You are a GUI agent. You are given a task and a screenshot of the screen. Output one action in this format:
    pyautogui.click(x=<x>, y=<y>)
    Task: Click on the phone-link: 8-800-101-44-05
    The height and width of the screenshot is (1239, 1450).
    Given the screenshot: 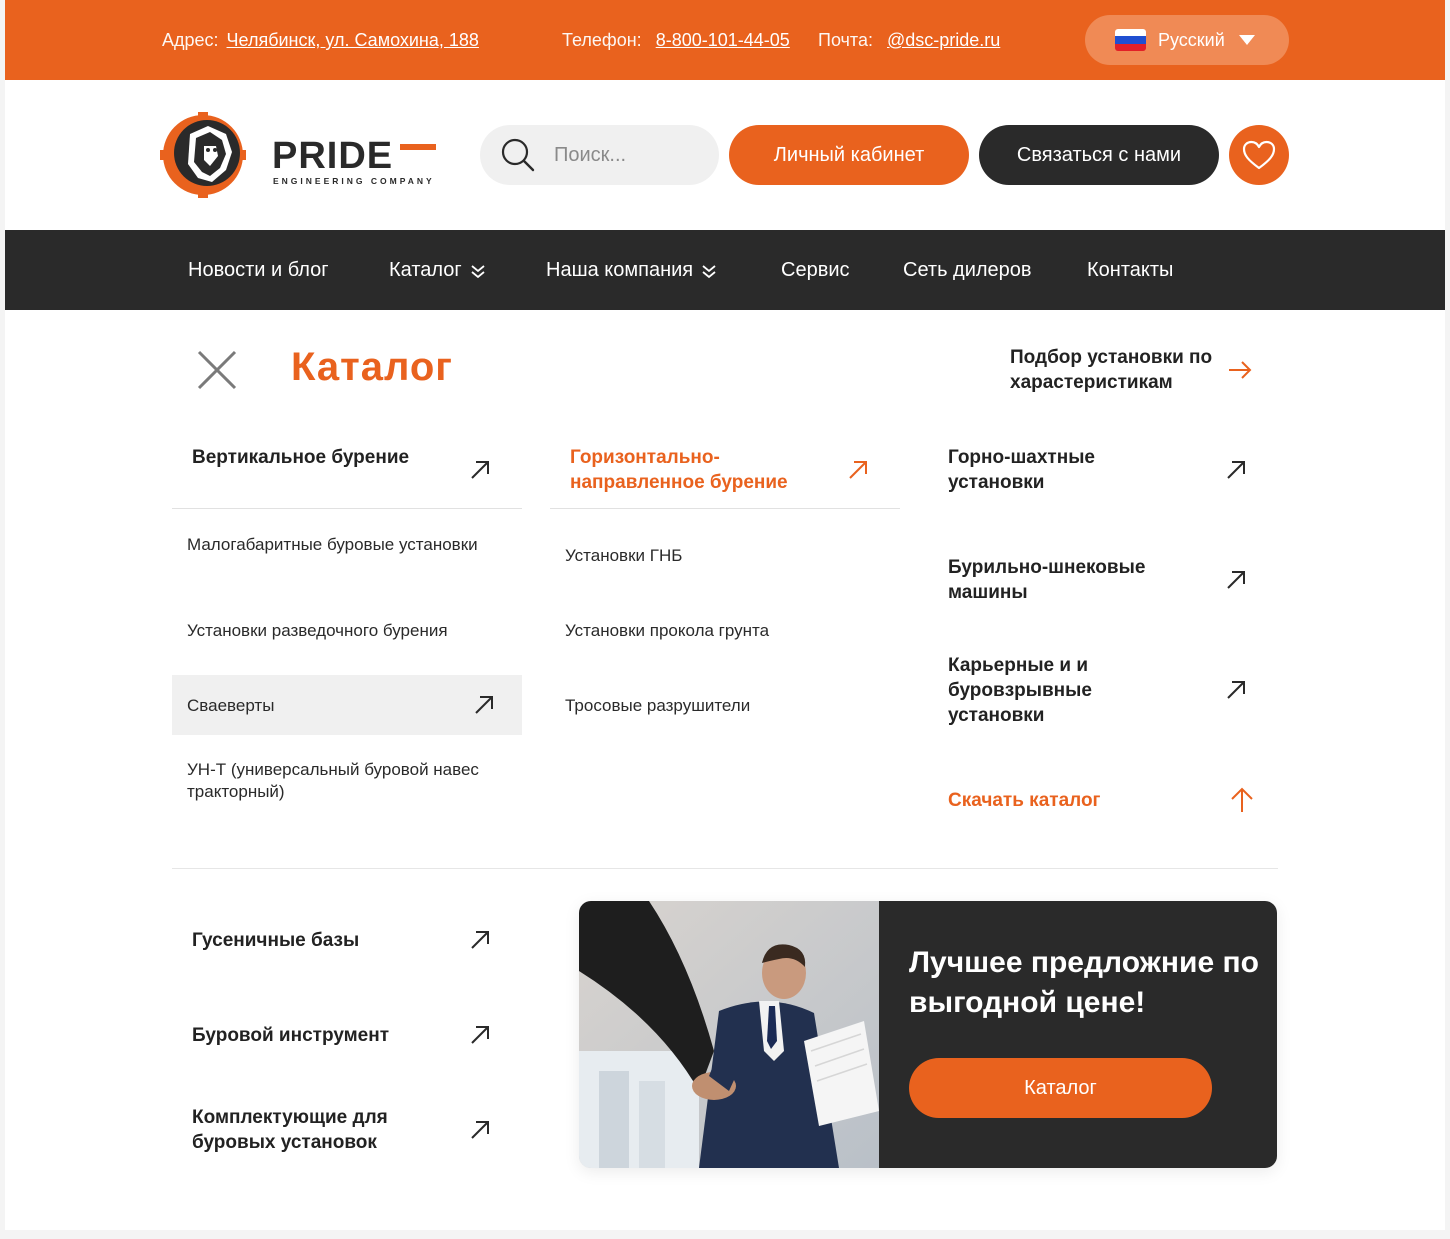 What is the action you would take?
    pyautogui.click(x=723, y=40)
    